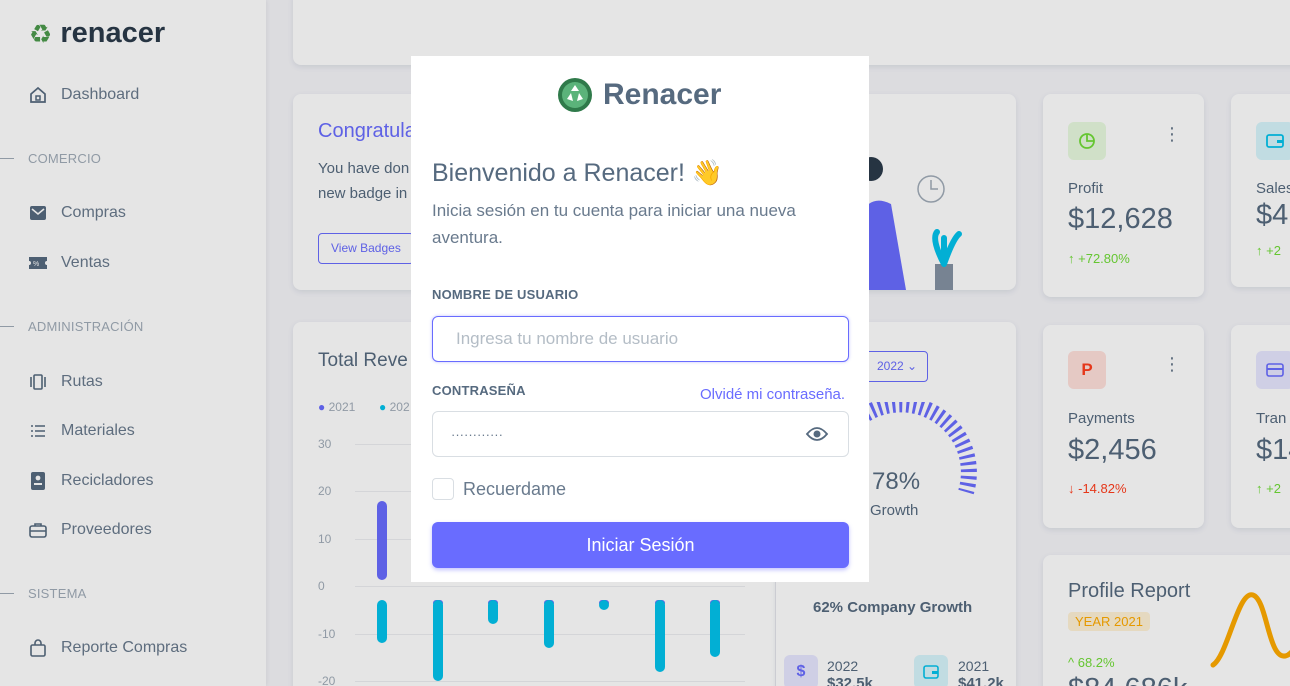  Describe the element at coordinates (515, 489) in the screenshot. I see `remember-label: Recuerdame` at that location.